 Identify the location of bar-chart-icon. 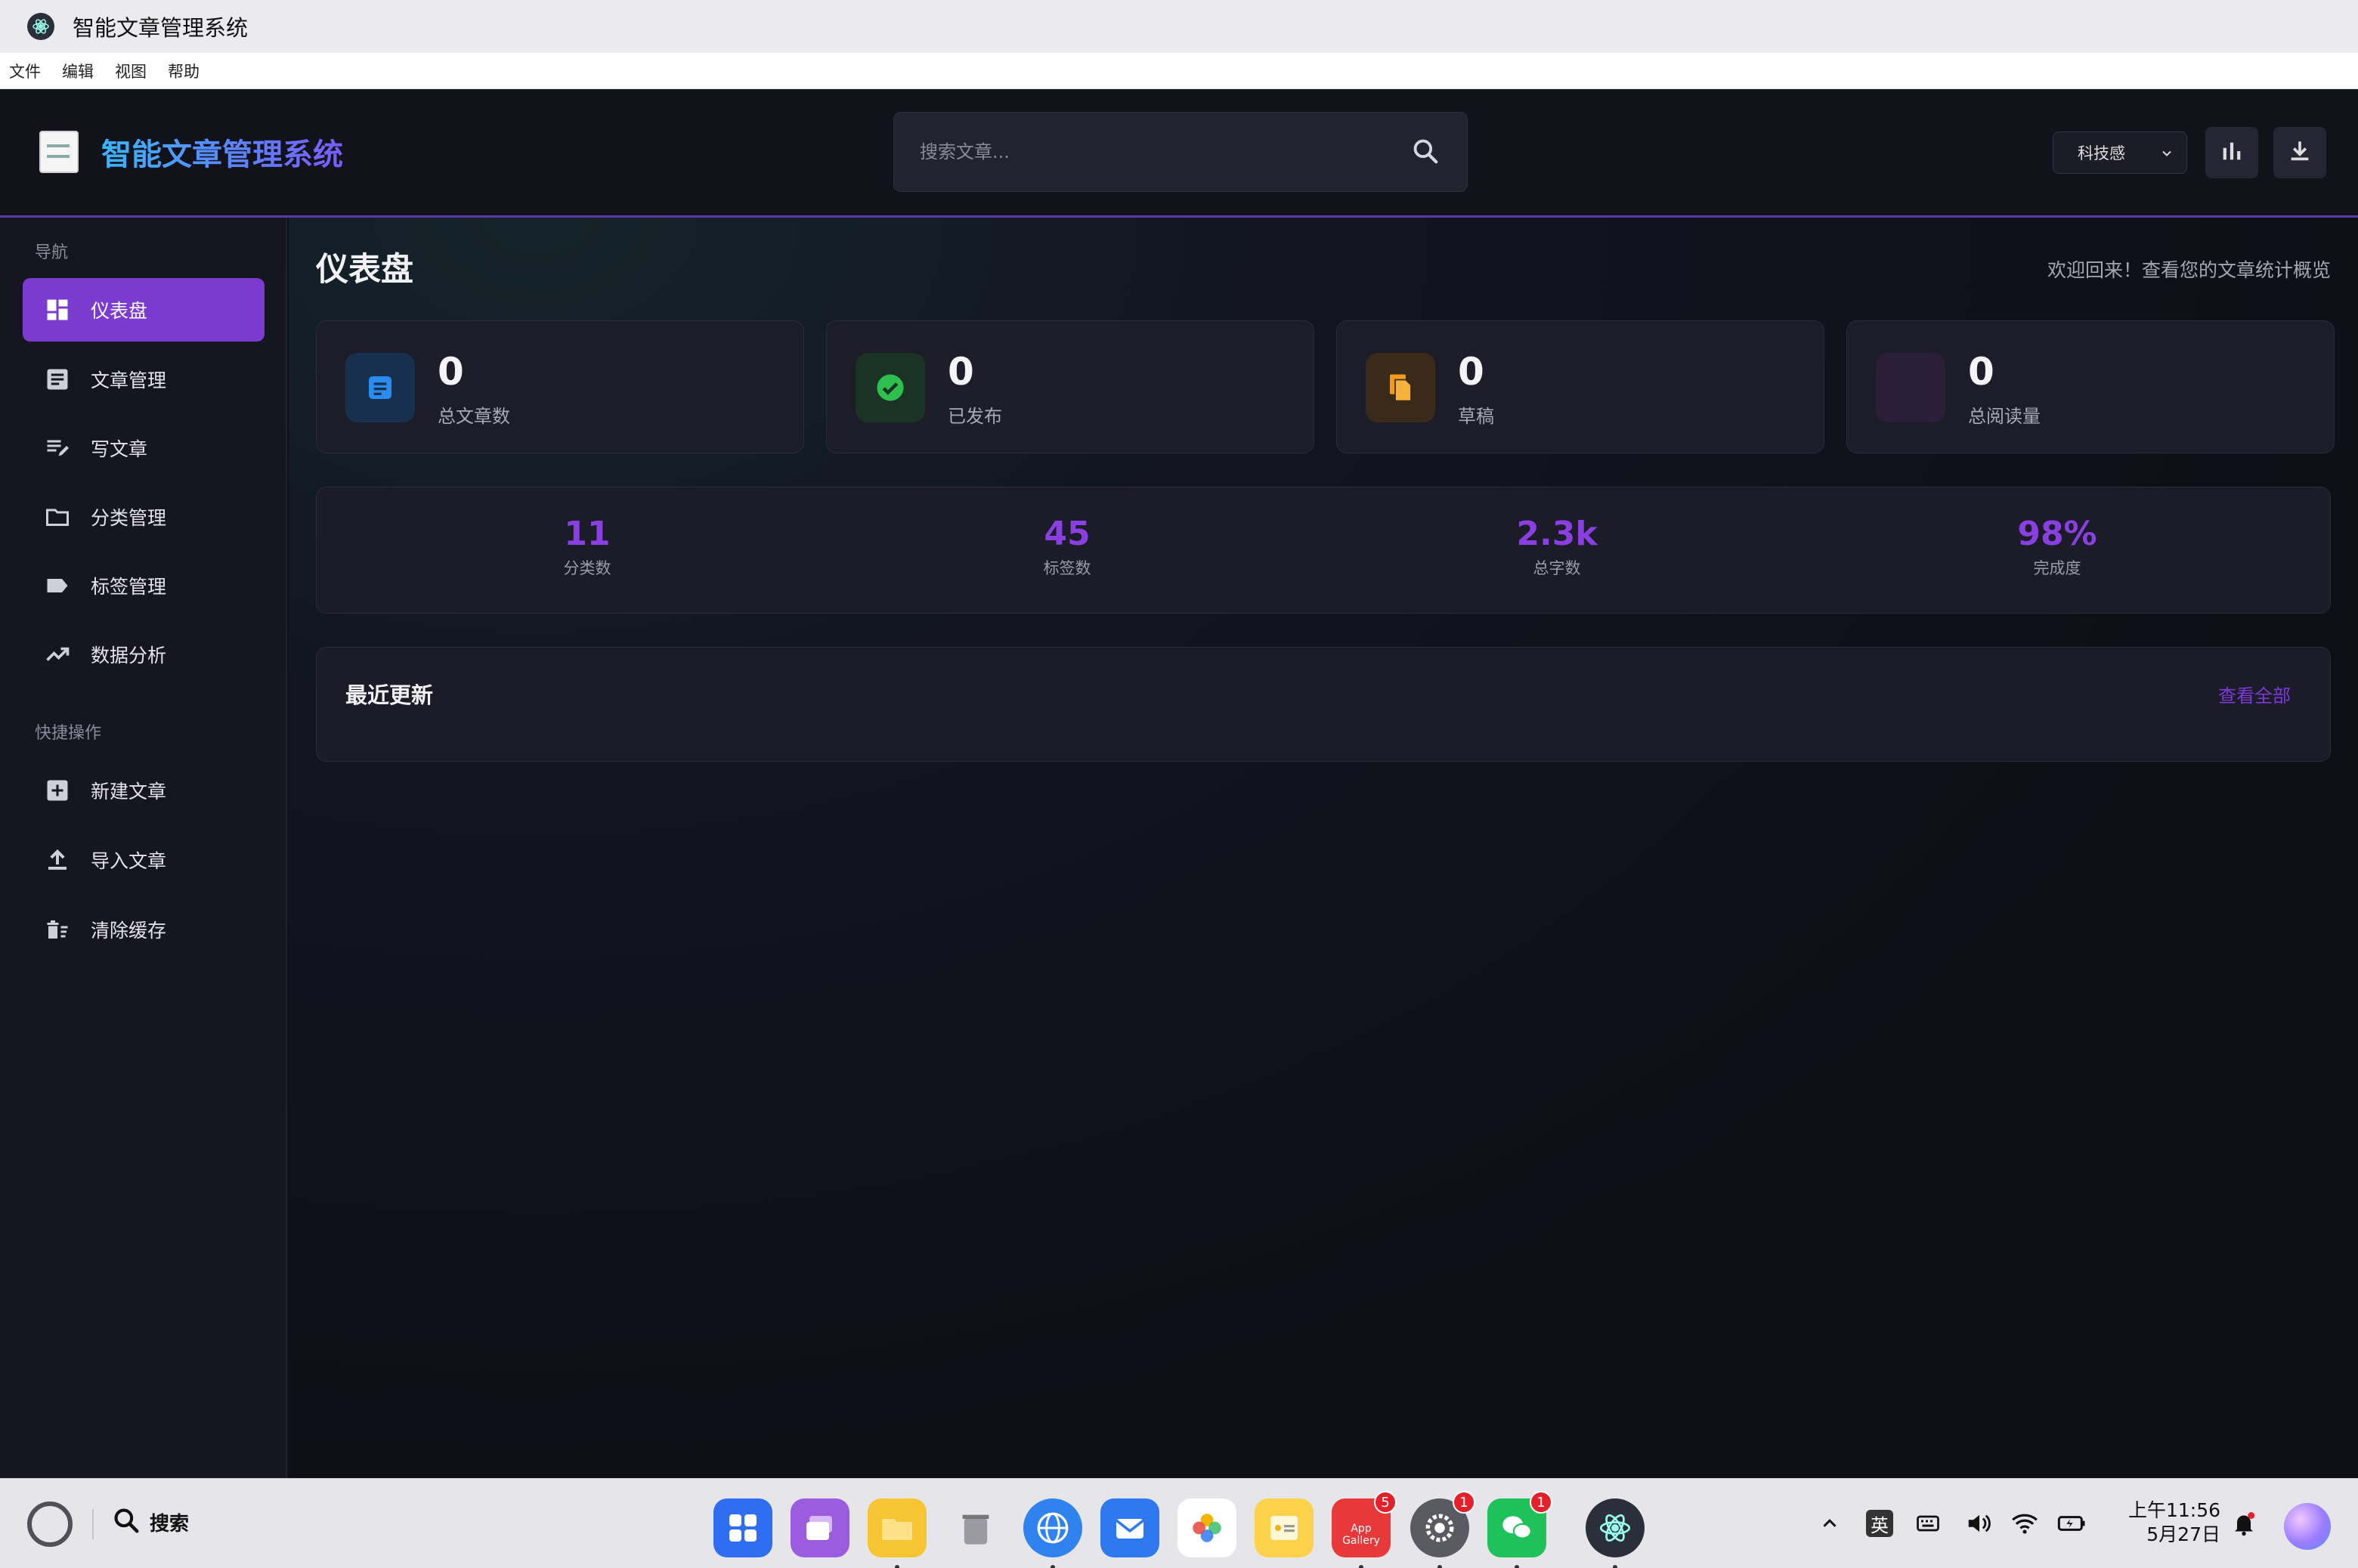
(2232, 152).